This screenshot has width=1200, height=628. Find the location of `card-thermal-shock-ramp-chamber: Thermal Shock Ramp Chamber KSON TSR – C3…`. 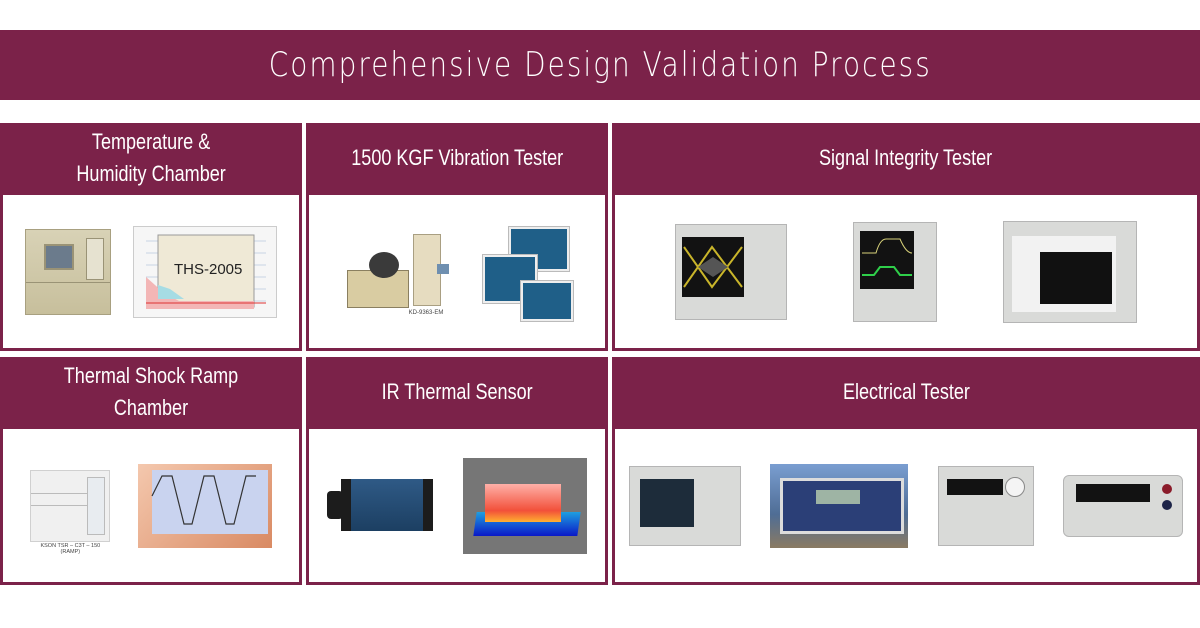

card-thermal-shock-ramp-chamber: Thermal Shock Ramp Chamber KSON TSR – C3… is located at coordinates (151, 471).